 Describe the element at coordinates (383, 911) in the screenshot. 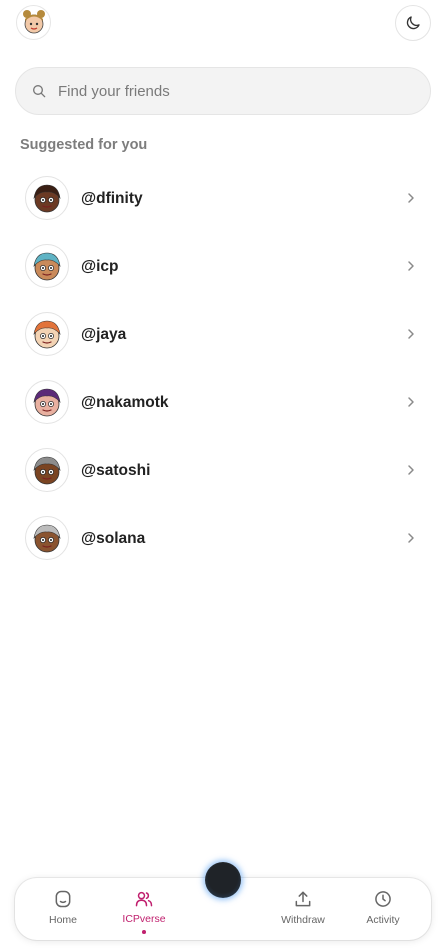

I see `nav-item-activity: Activity` at that location.